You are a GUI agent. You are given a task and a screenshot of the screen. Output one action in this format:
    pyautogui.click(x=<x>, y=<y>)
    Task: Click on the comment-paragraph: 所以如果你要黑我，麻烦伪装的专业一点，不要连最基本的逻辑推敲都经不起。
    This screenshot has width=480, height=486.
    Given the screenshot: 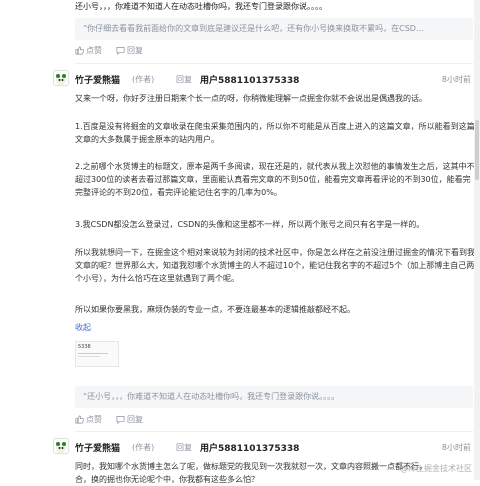 What is the action you would take?
    pyautogui.click(x=215, y=309)
    